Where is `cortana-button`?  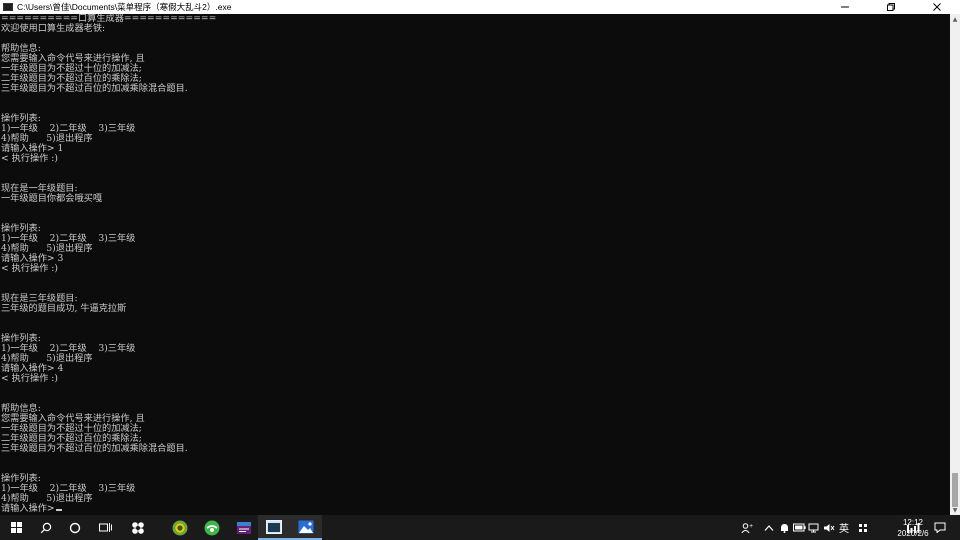 cortana-button is located at coordinates (75, 527).